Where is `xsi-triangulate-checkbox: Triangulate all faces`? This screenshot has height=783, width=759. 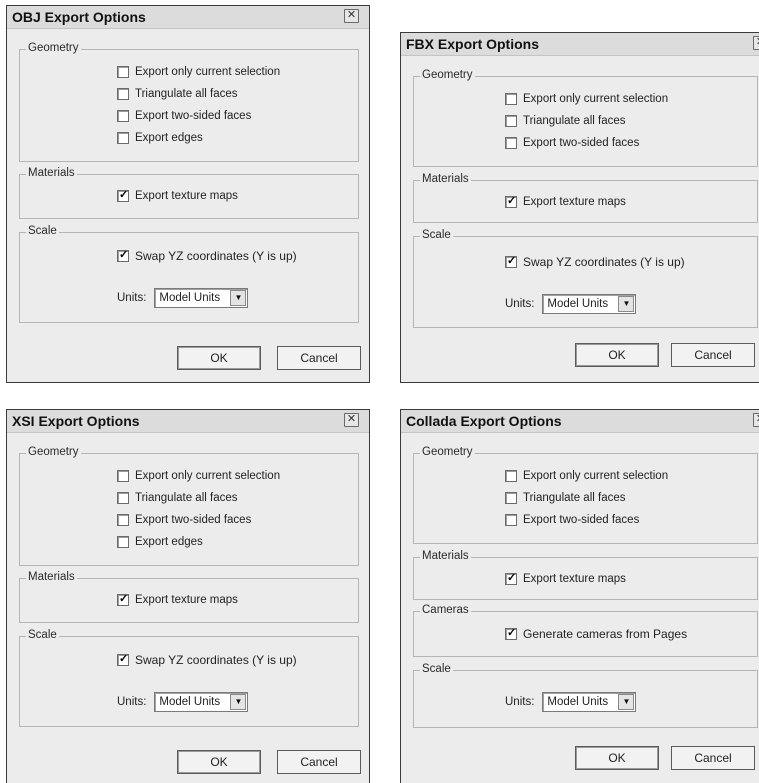 xsi-triangulate-checkbox: Triangulate all faces is located at coordinates (177, 498).